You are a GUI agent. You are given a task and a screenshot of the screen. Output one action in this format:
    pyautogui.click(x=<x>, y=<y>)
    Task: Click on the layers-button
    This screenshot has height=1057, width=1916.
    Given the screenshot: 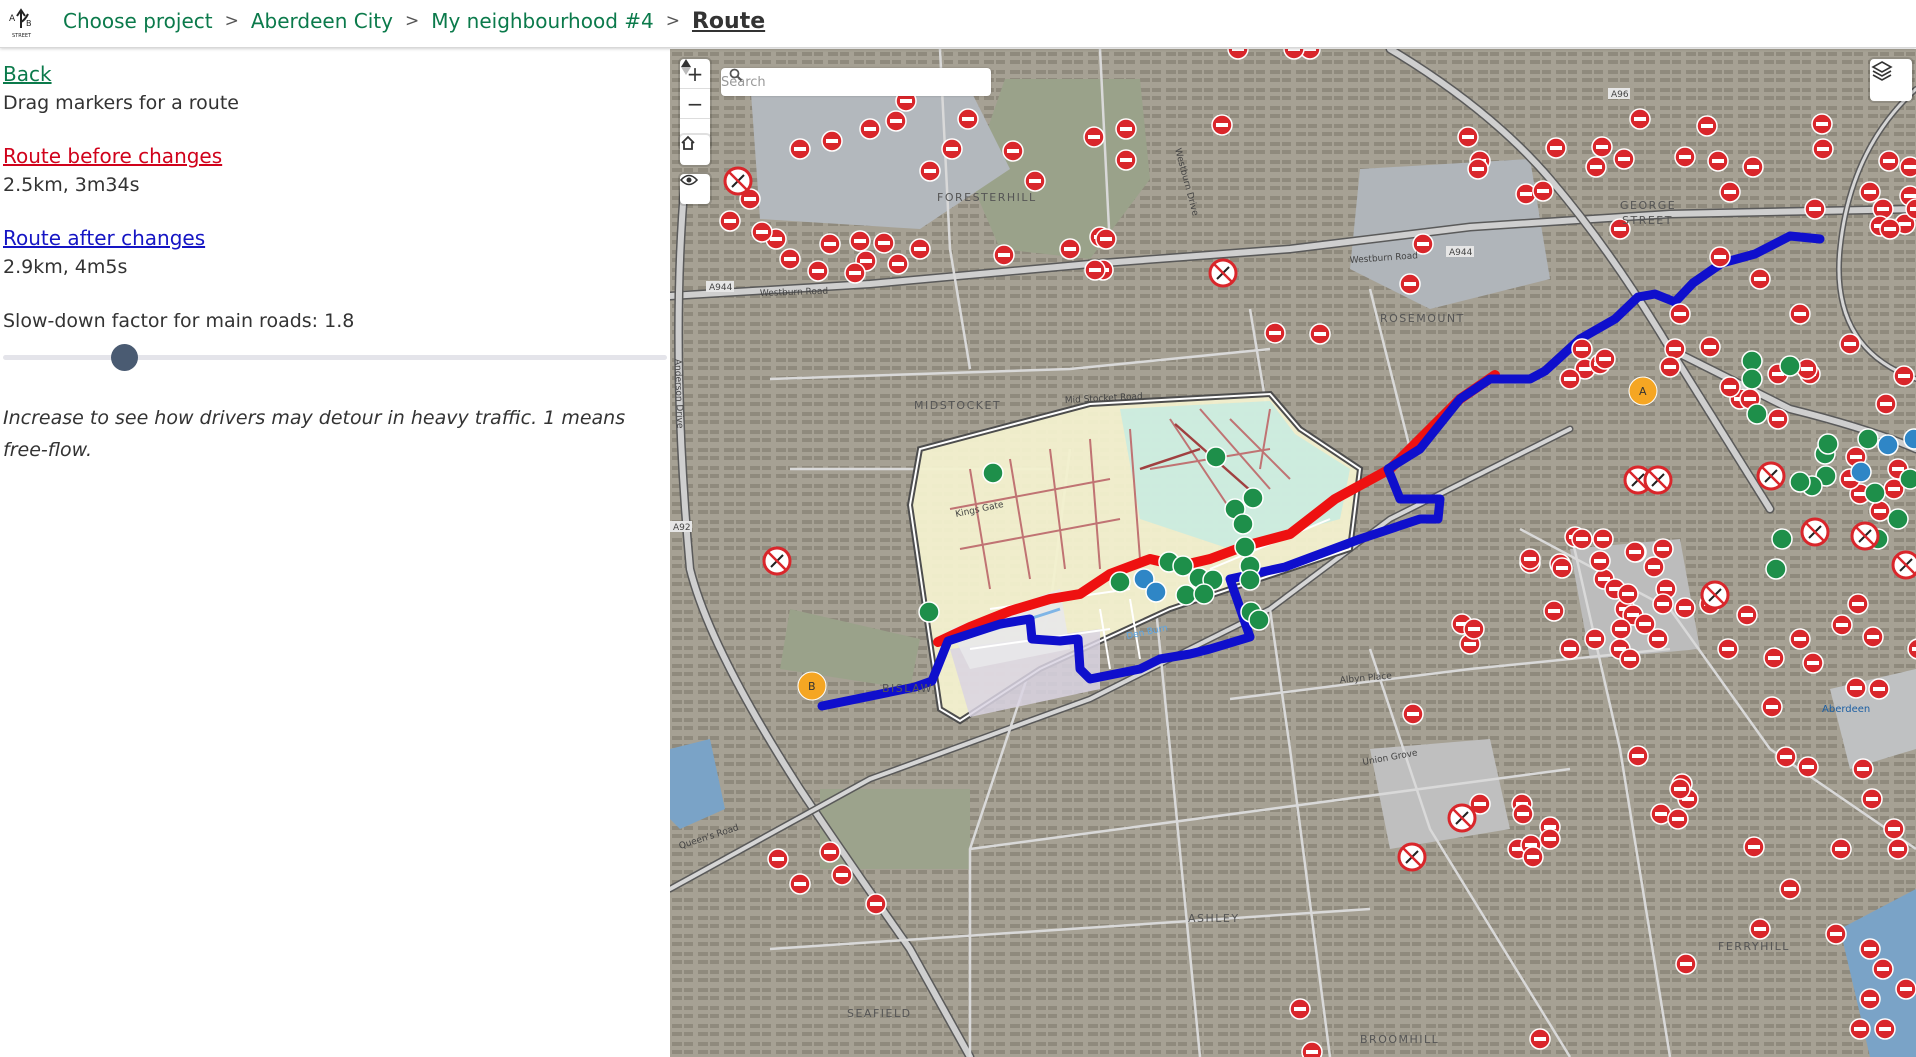 What is the action you would take?
    pyautogui.click(x=1891, y=80)
    